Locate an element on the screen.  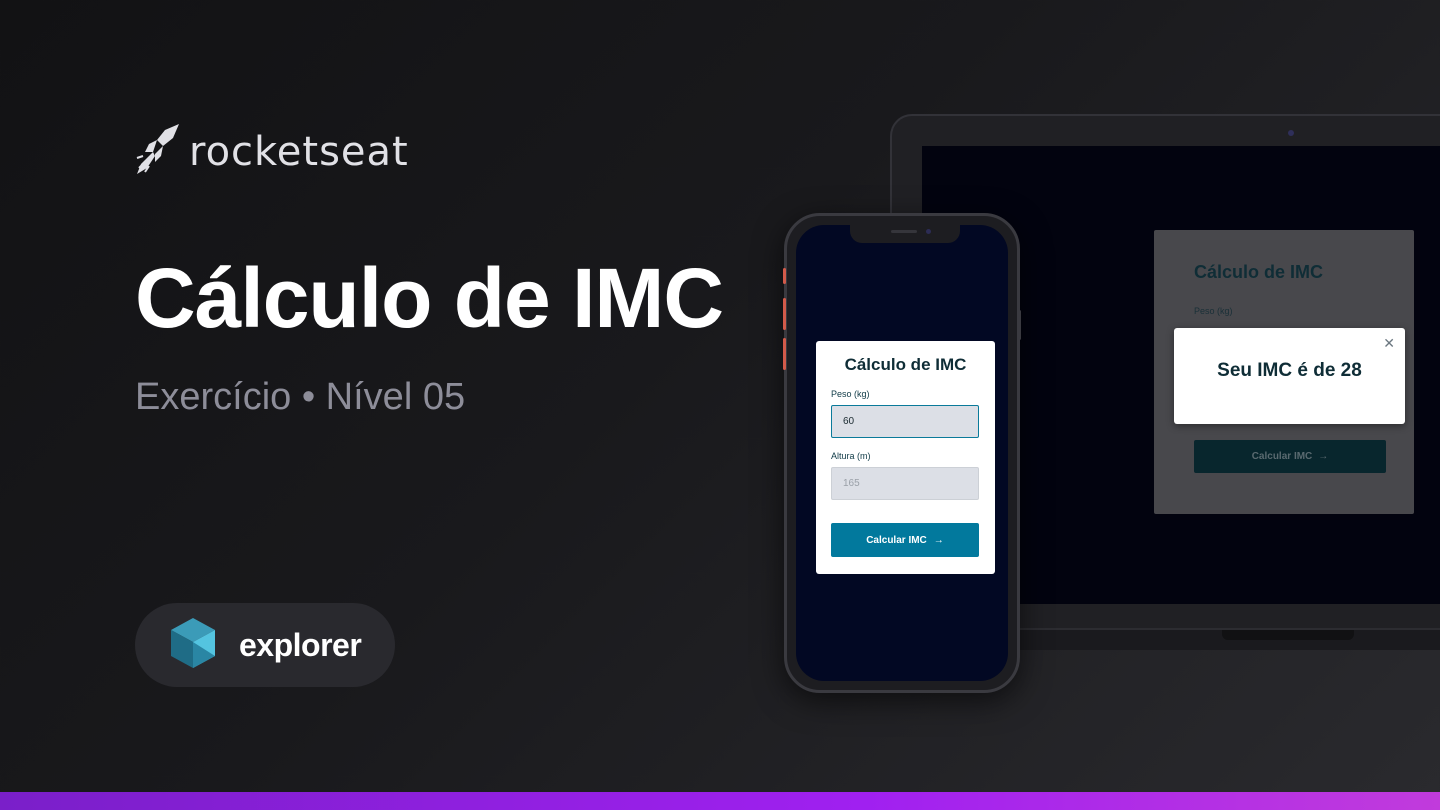
phone-mute-button is located at coordinates (784, 276).